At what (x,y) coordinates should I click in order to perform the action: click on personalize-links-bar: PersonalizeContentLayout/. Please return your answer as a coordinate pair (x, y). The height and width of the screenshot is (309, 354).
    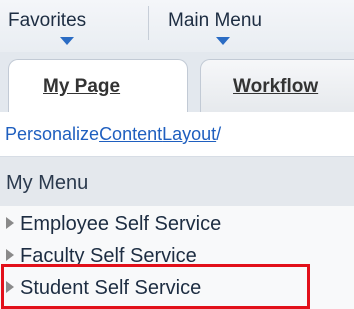
    Looking at the image, I should click on (177, 134).